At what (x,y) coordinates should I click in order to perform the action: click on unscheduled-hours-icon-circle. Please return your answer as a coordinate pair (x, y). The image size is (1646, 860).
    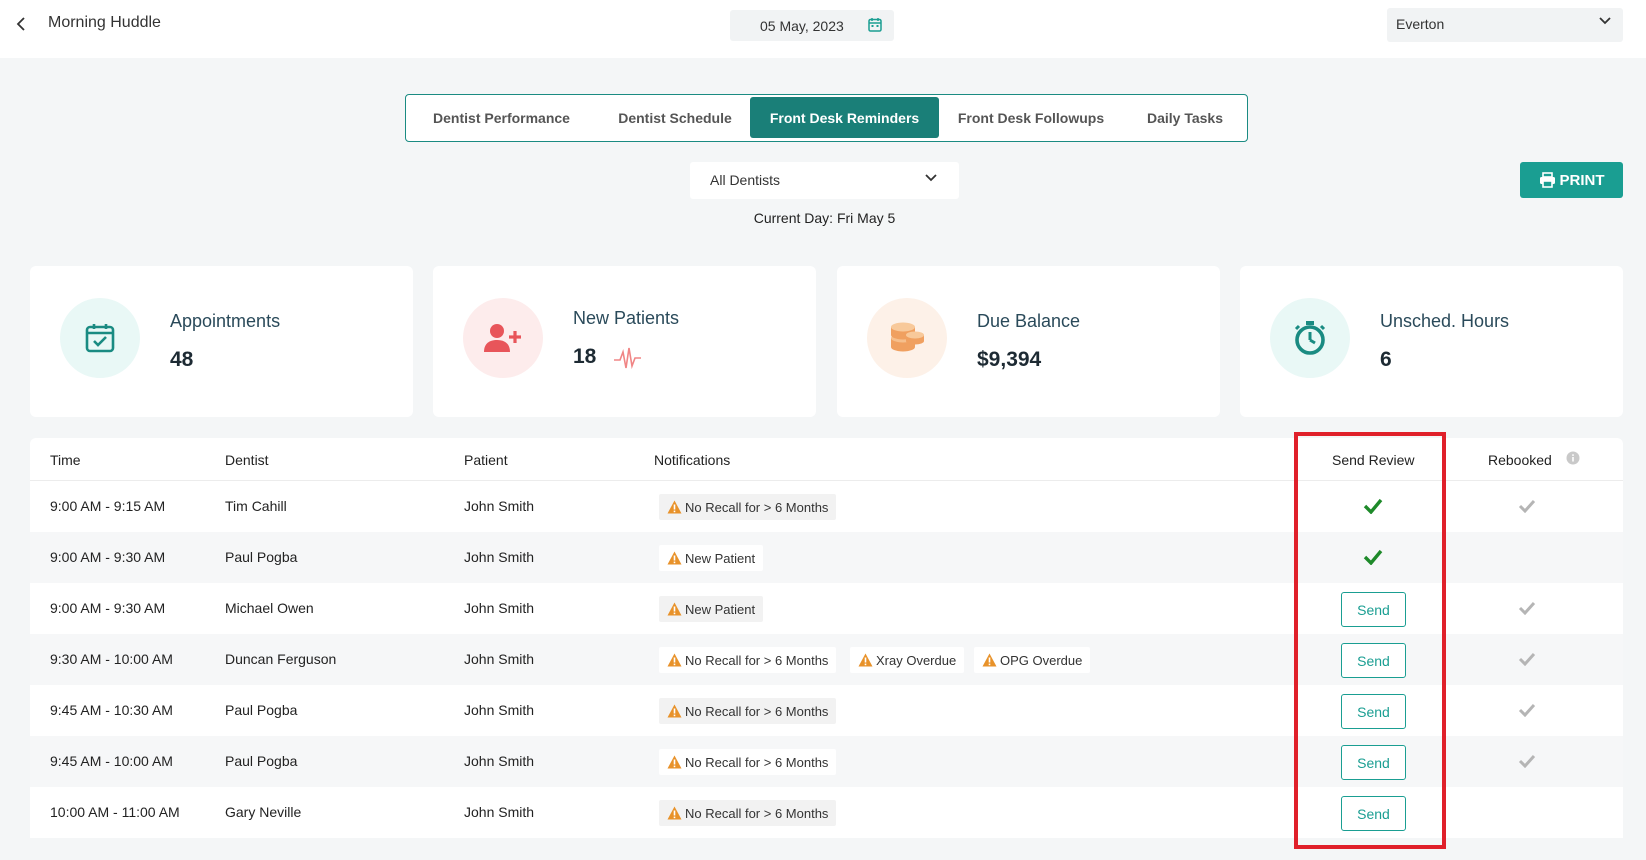
    Looking at the image, I should click on (1310, 338).